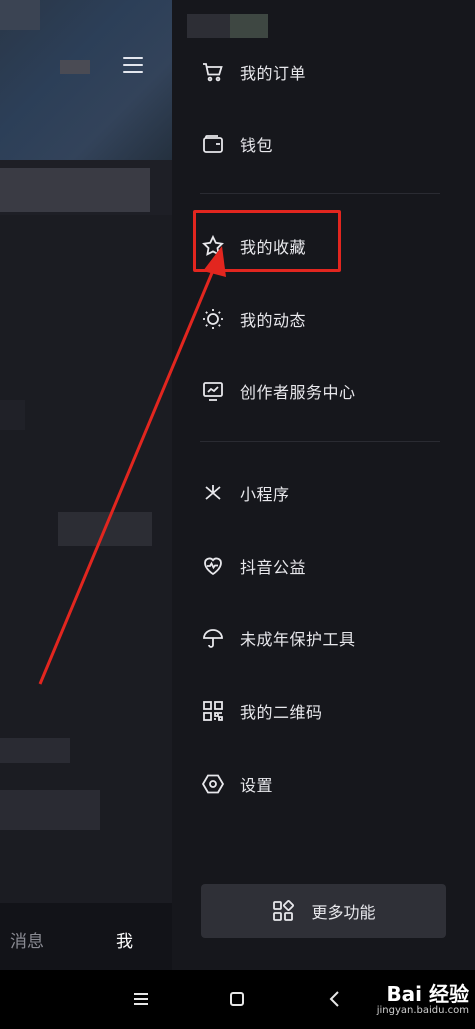 This screenshot has width=475, height=1029. What do you see at coordinates (330, 493) in the screenshot?
I see `menu-item-mini-programs: 小程序` at bounding box center [330, 493].